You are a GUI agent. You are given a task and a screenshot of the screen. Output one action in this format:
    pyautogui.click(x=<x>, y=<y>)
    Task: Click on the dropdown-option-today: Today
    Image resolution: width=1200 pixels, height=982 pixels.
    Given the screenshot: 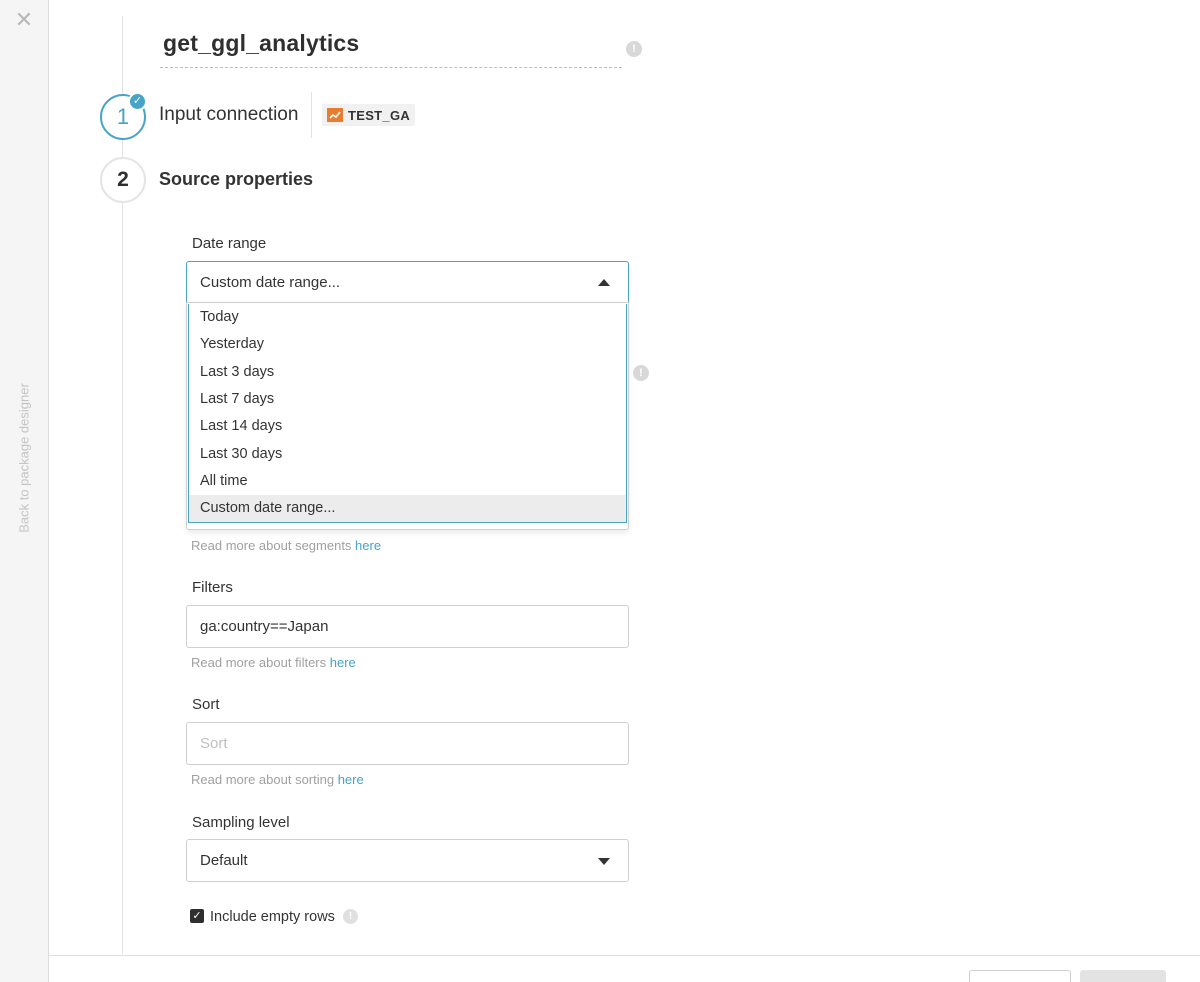 What is the action you would take?
    pyautogui.click(x=407, y=317)
    